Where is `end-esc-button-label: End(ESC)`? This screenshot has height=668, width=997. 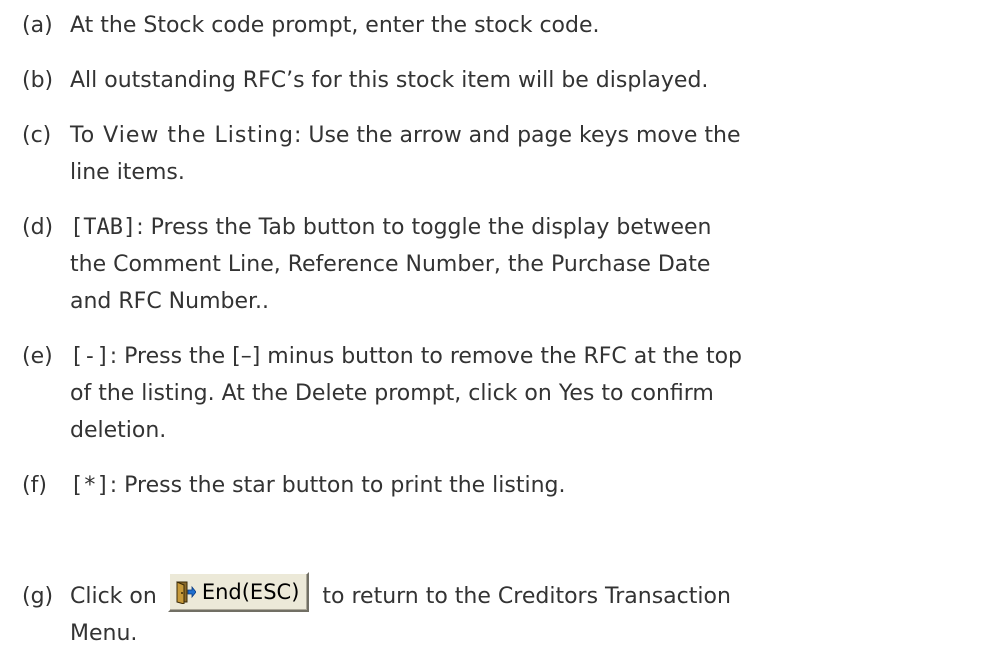
end-esc-button-label: End(ESC) is located at coordinates (250, 592).